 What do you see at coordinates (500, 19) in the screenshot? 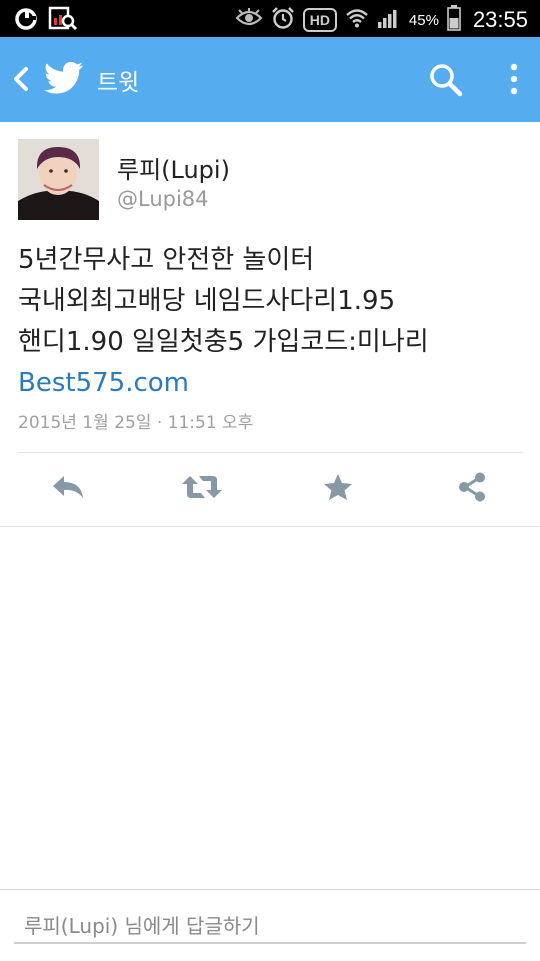
I see `clock: 23:55` at bounding box center [500, 19].